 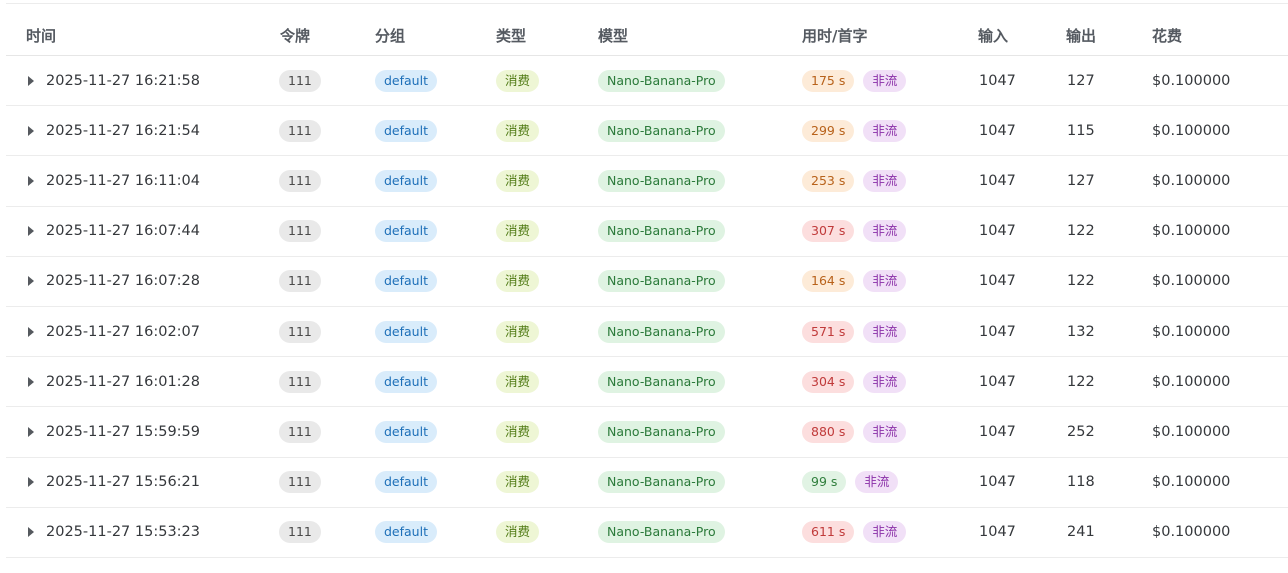 What do you see at coordinates (828, 381) in the screenshot?
I see `duration-tag: 304 s` at bounding box center [828, 381].